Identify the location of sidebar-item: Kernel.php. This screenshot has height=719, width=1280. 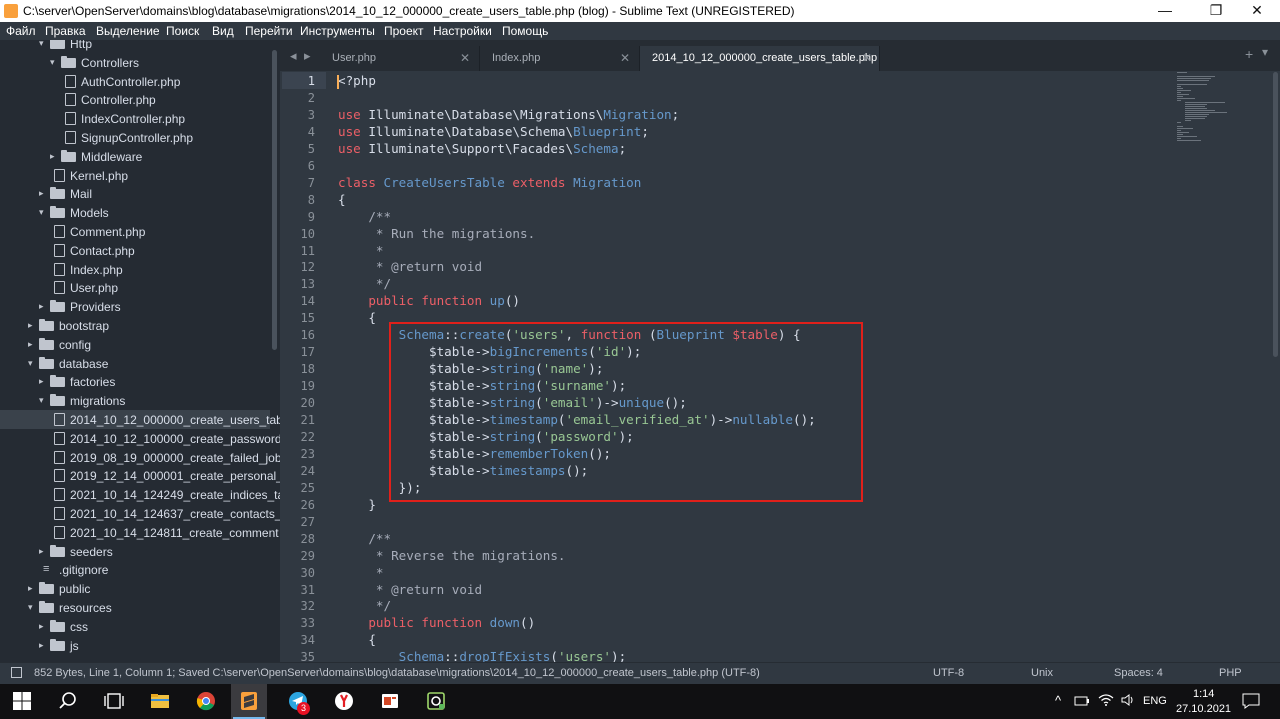
(135, 175).